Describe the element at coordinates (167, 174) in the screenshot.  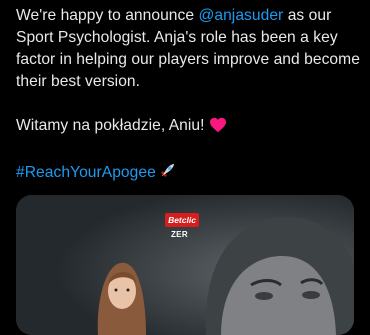
I see `rocket-icon` at that location.